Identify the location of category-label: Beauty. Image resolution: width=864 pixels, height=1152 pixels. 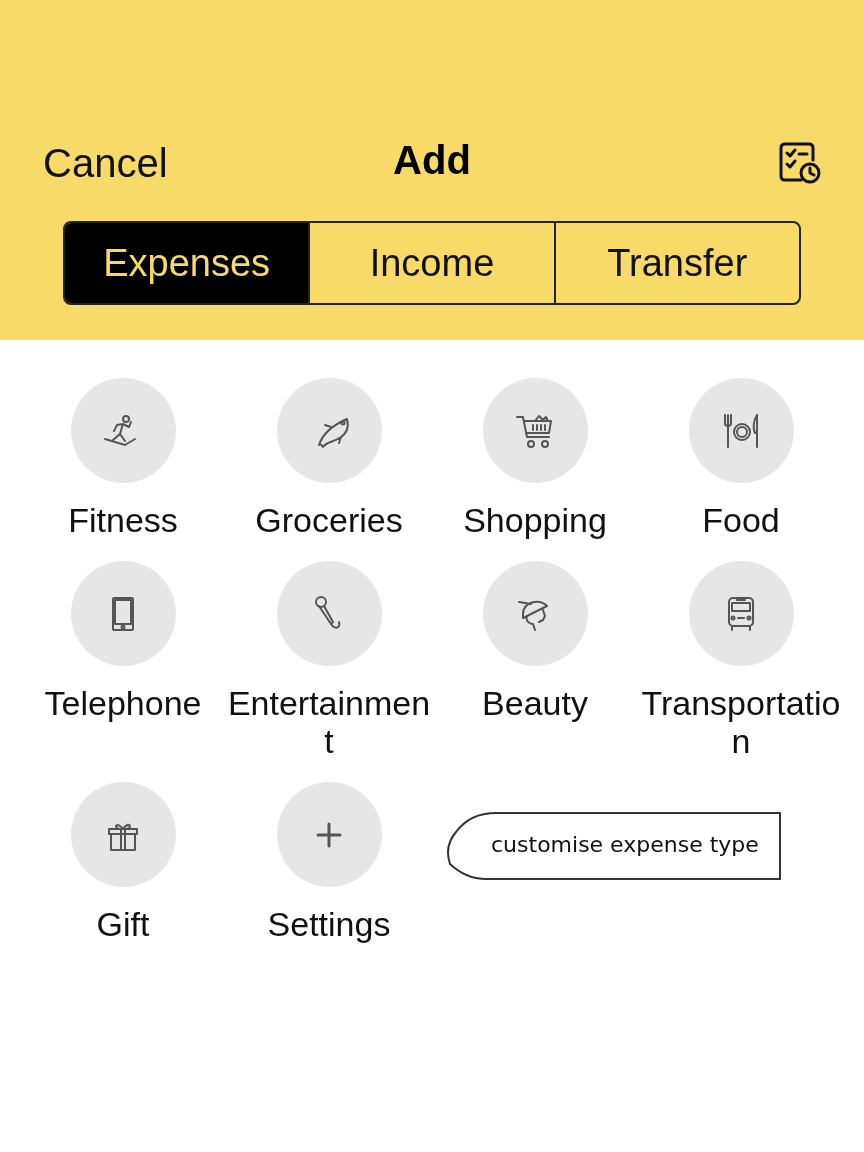
(535, 703).